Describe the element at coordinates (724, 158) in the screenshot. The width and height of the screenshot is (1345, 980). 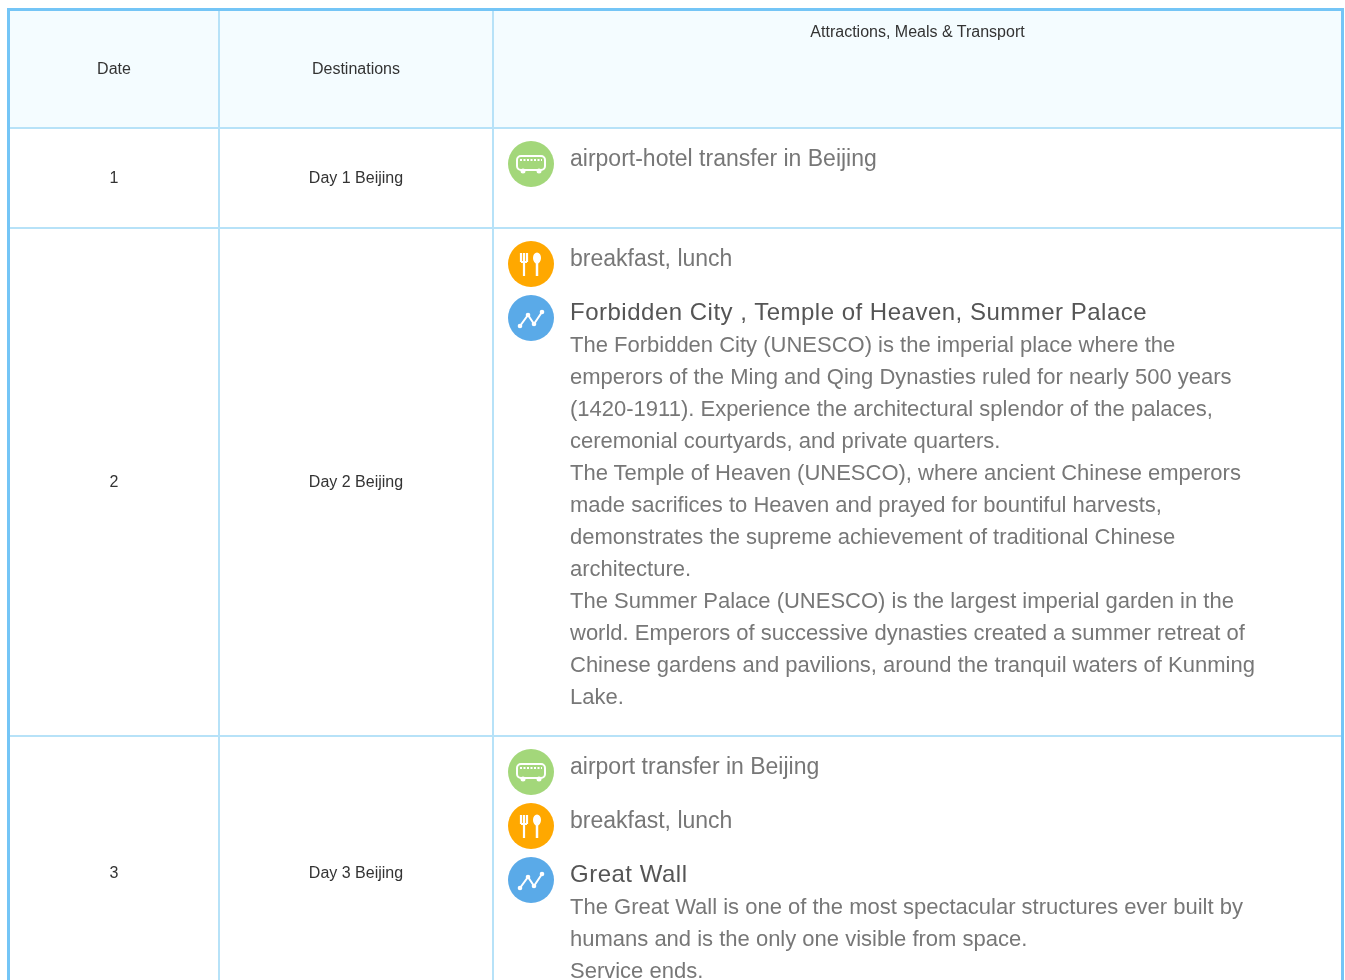
I see `transport-text: airport-hotel transfer in Beijing` at that location.